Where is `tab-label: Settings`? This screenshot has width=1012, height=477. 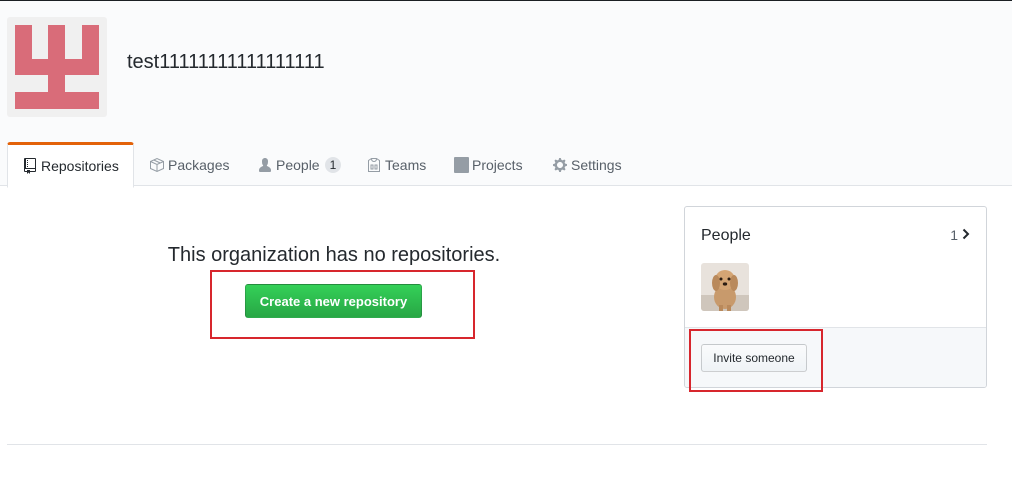 tab-label: Settings is located at coordinates (596, 164).